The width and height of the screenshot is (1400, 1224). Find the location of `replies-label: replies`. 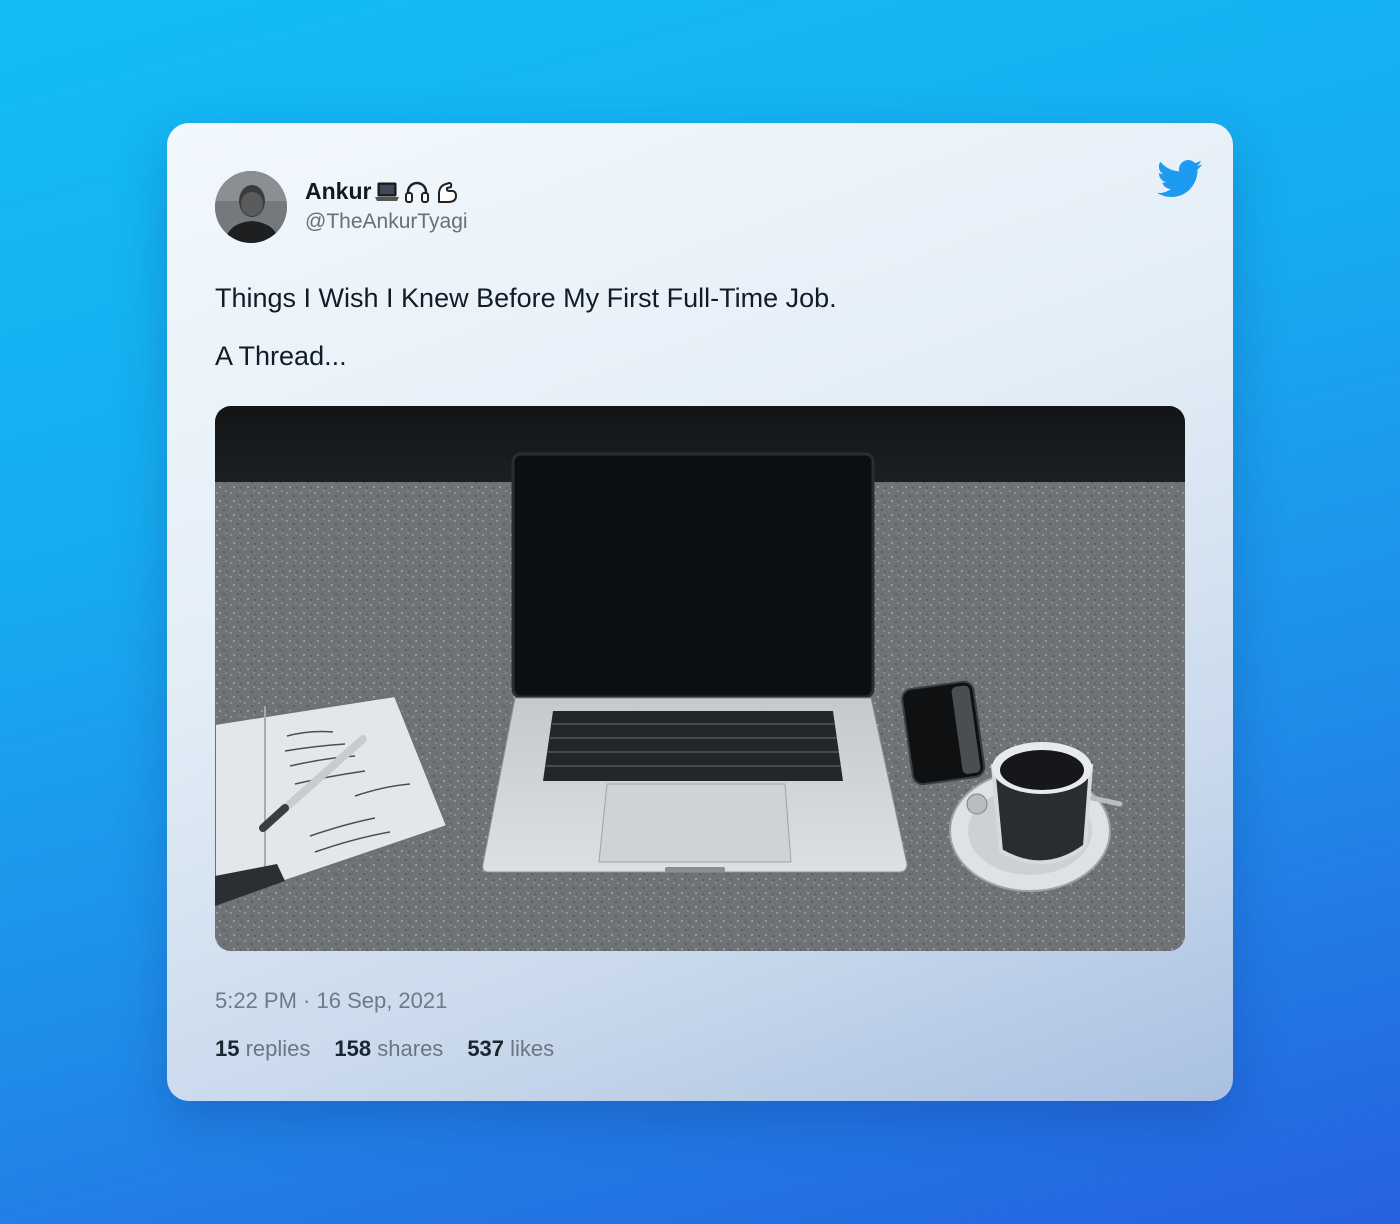

replies-label: replies is located at coordinates (278, 1048).